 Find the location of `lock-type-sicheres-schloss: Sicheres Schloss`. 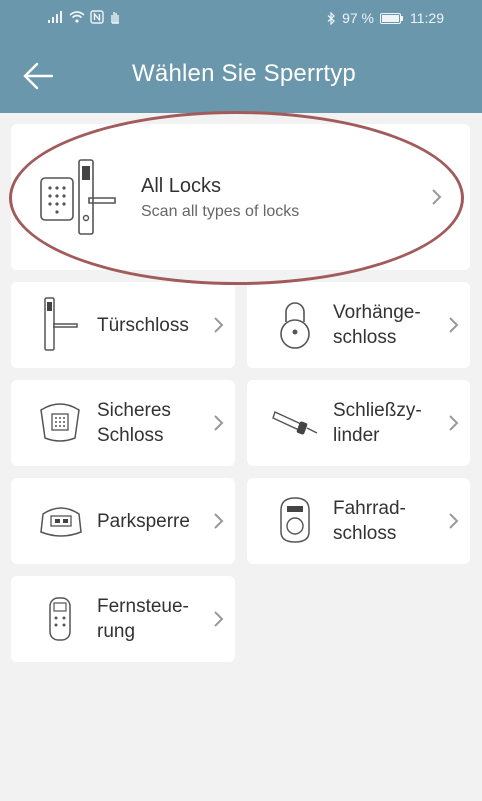

lock-type-sicheres-schloss: Sicheres Schloss is located at coordinates (123, 423).